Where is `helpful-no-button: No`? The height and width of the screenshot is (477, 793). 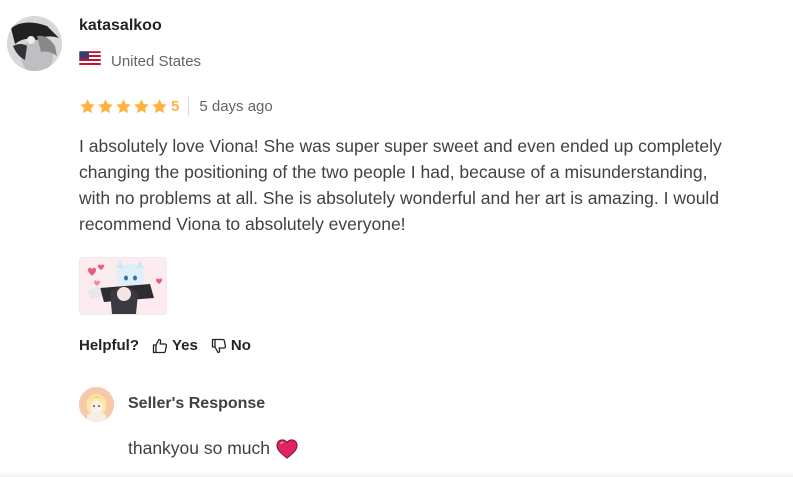 helpful-no-button: No is located at coordinates (231, 345).